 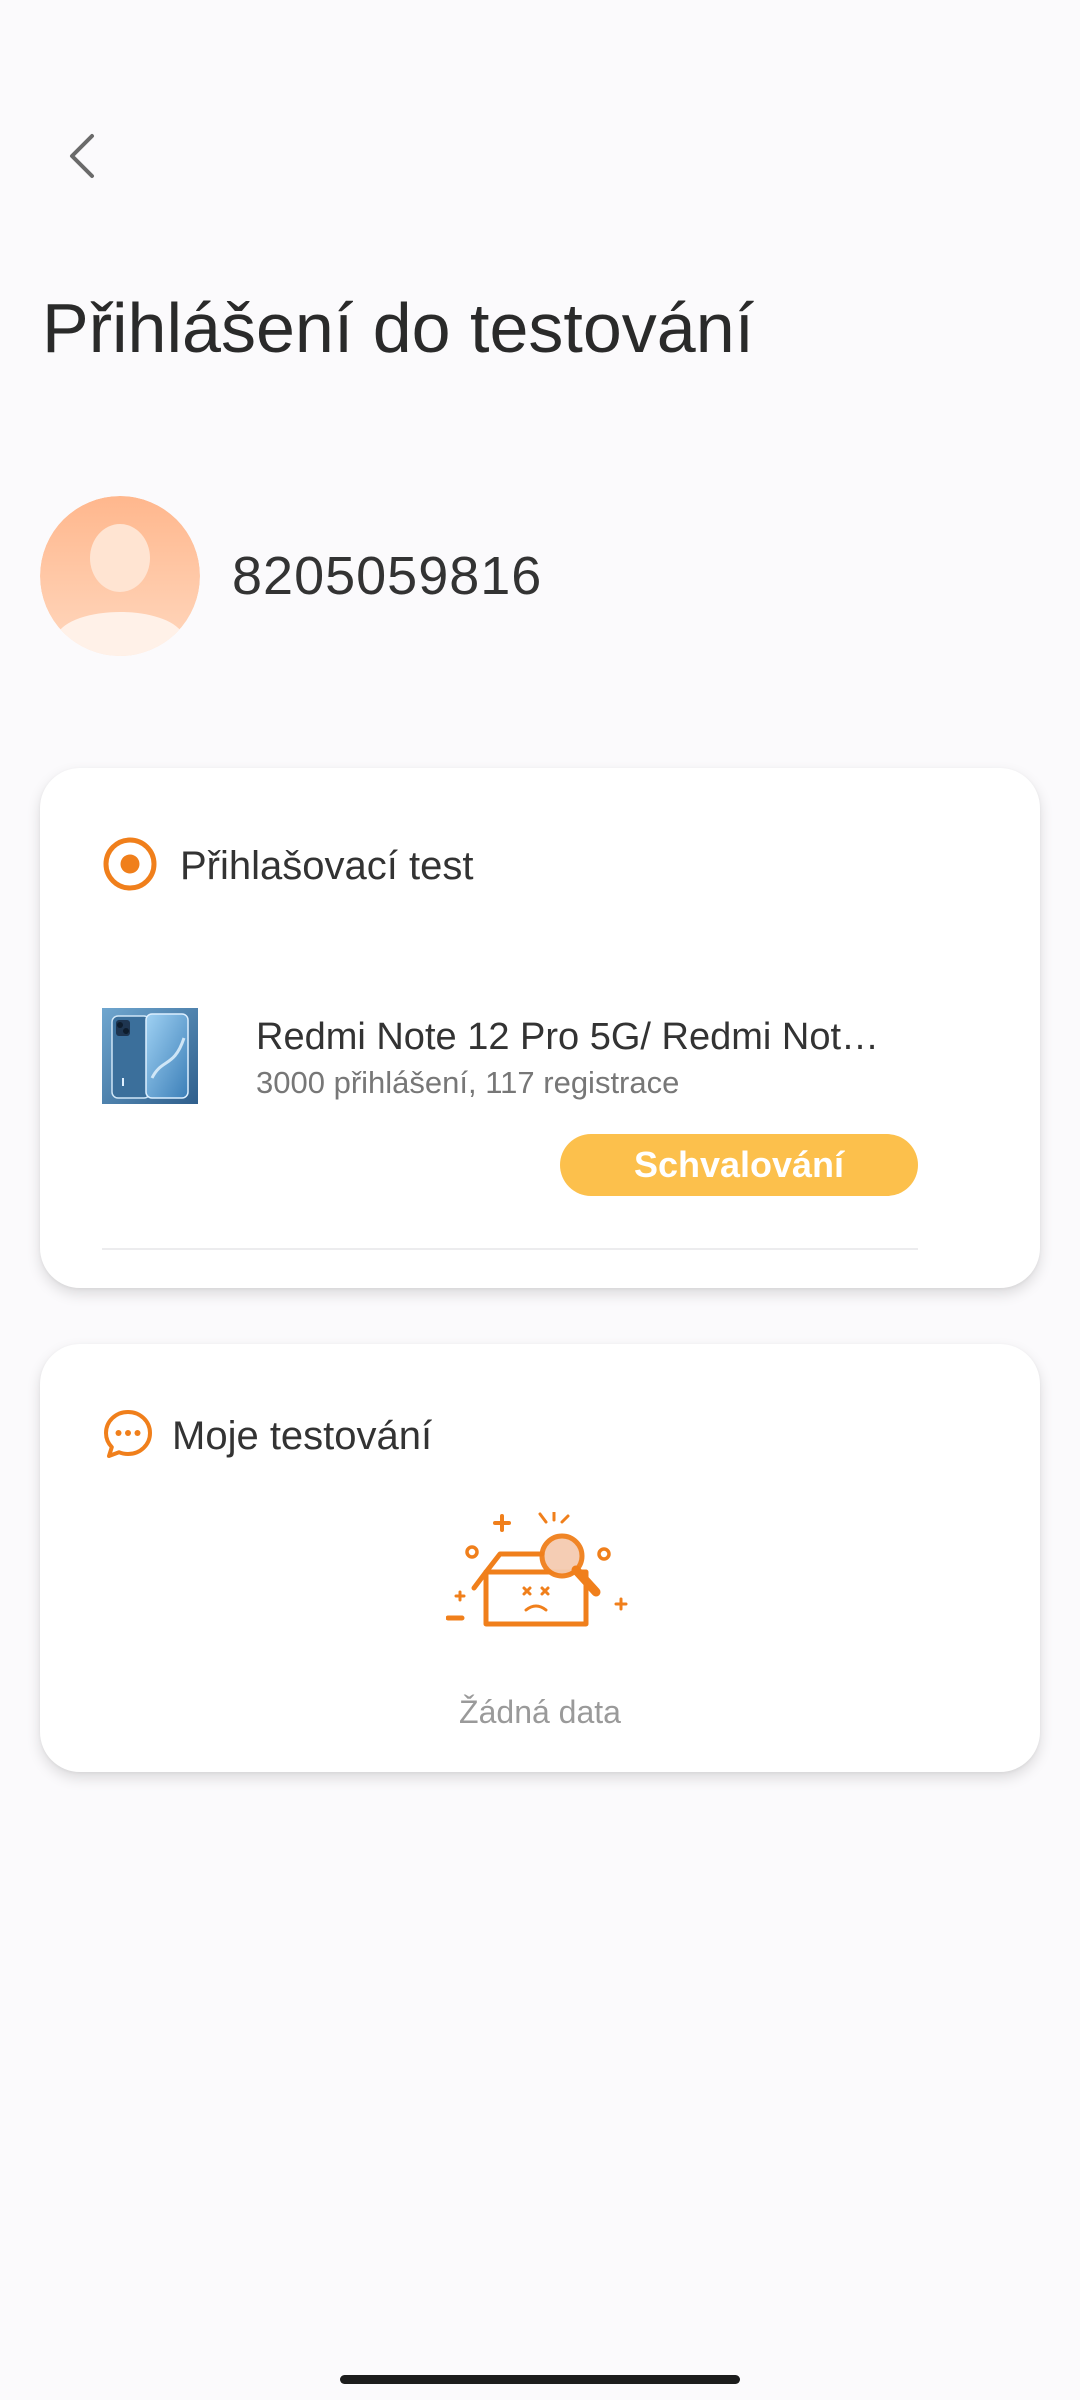 I want to click on user-id: 8205059816, so click(x=387, y=576).